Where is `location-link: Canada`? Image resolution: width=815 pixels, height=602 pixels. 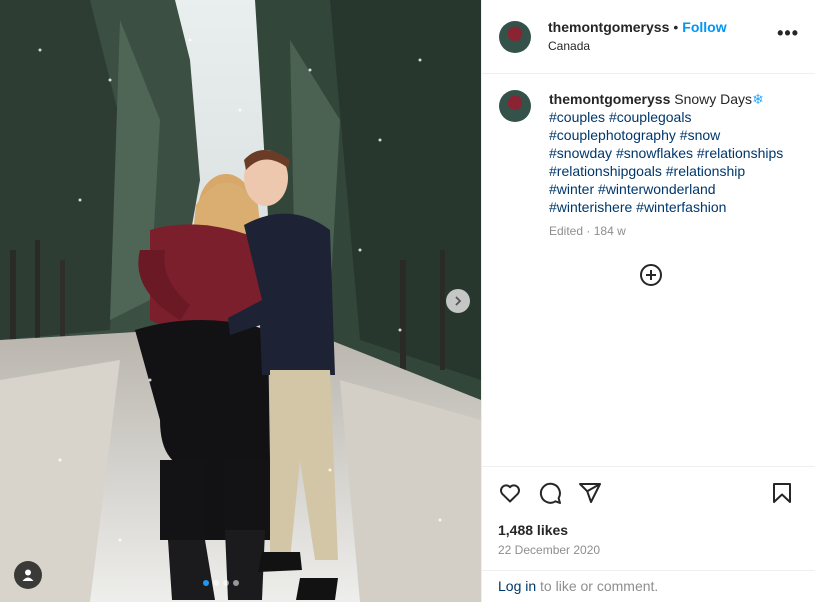 location-link: Canada is located at coordinates (637, 46).